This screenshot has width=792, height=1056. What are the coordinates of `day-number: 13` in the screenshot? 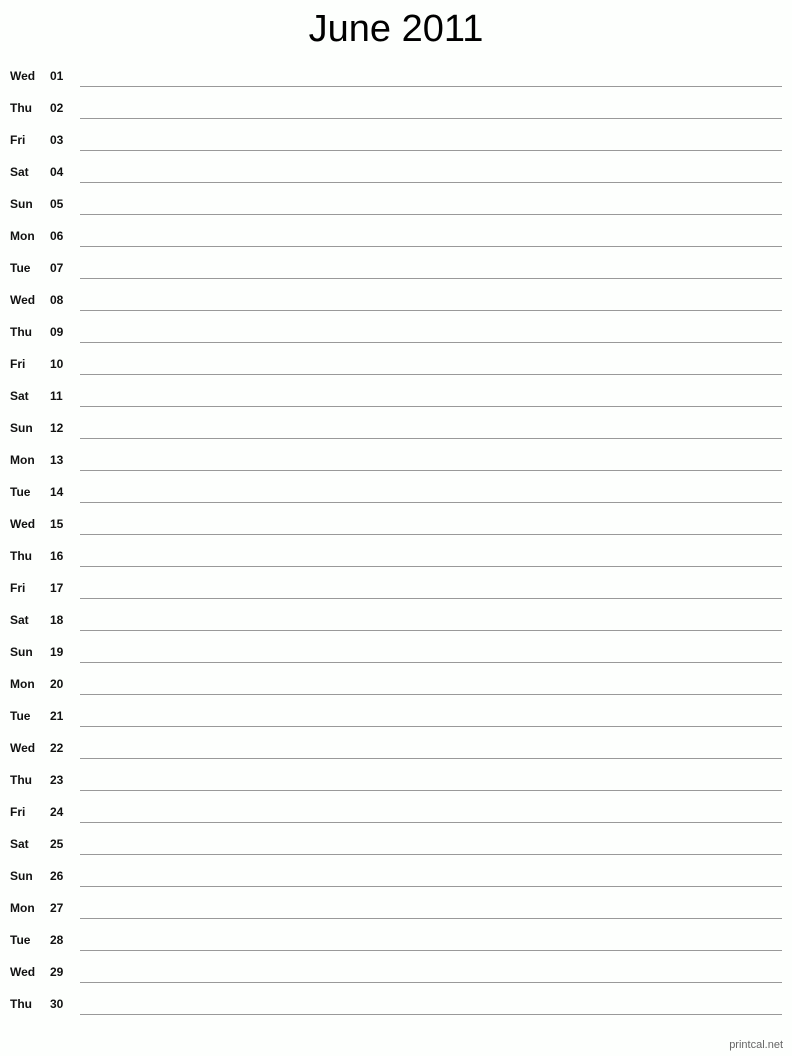 It's located at (57, 460).